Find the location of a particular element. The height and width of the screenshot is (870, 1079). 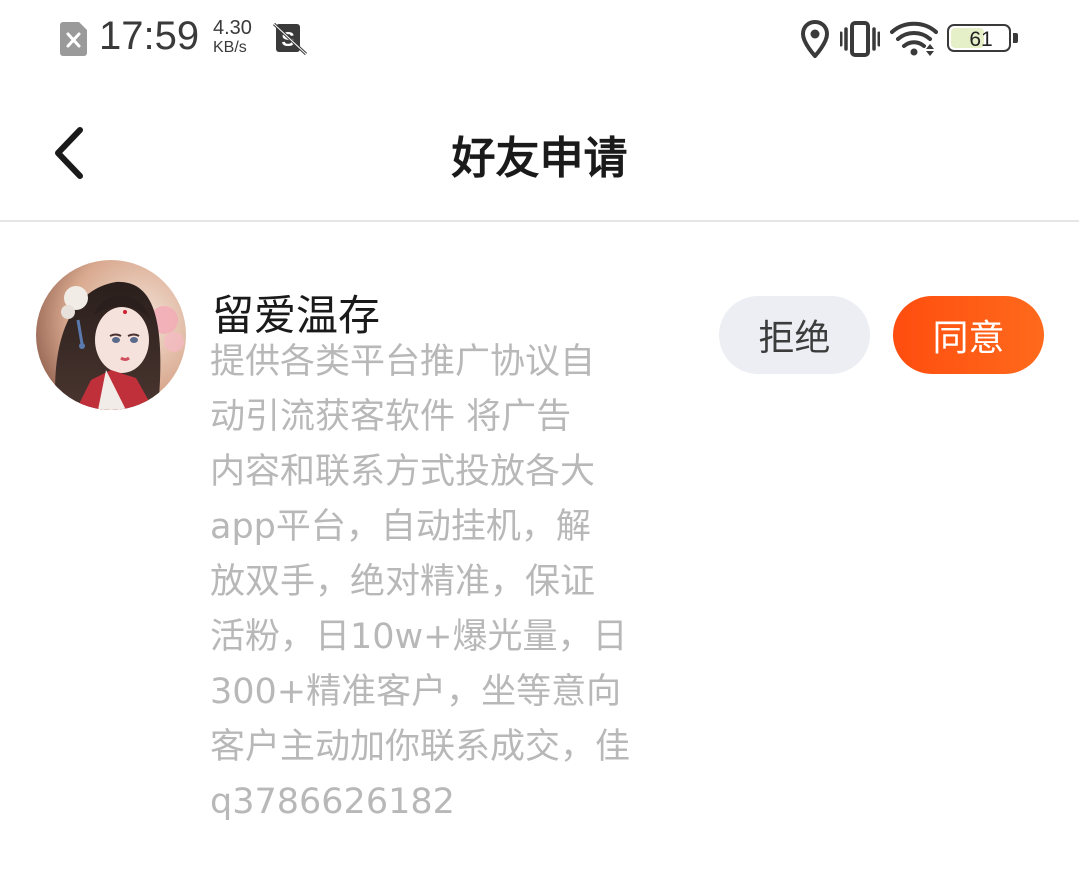

network-speed: 4.30 KB/s is located at coordinates (238, 37).